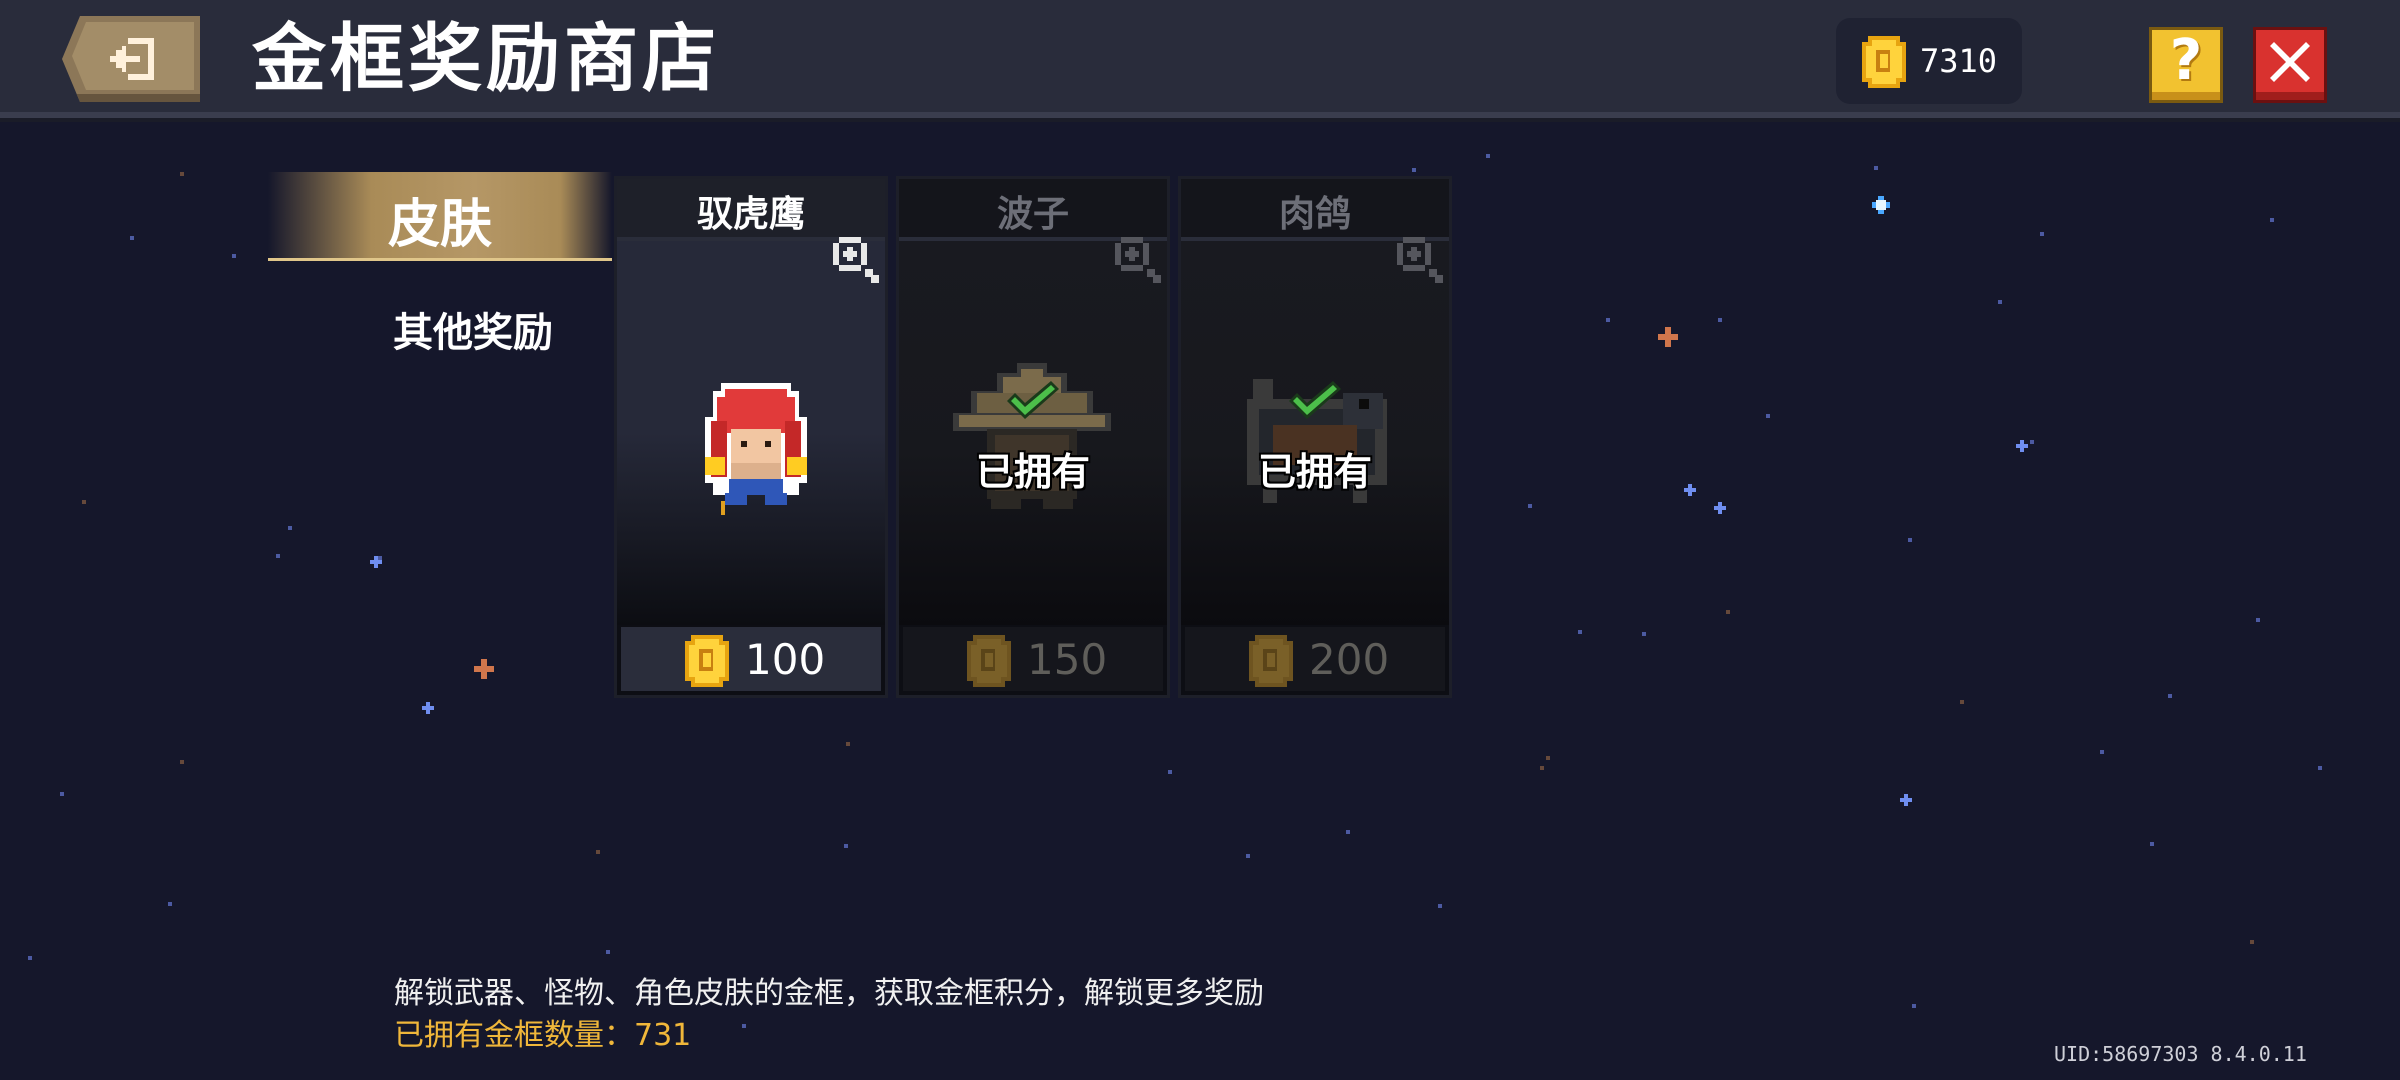  I want to click on top-bar: 金框奖励商店 7310 ?, so click(1200, 59).